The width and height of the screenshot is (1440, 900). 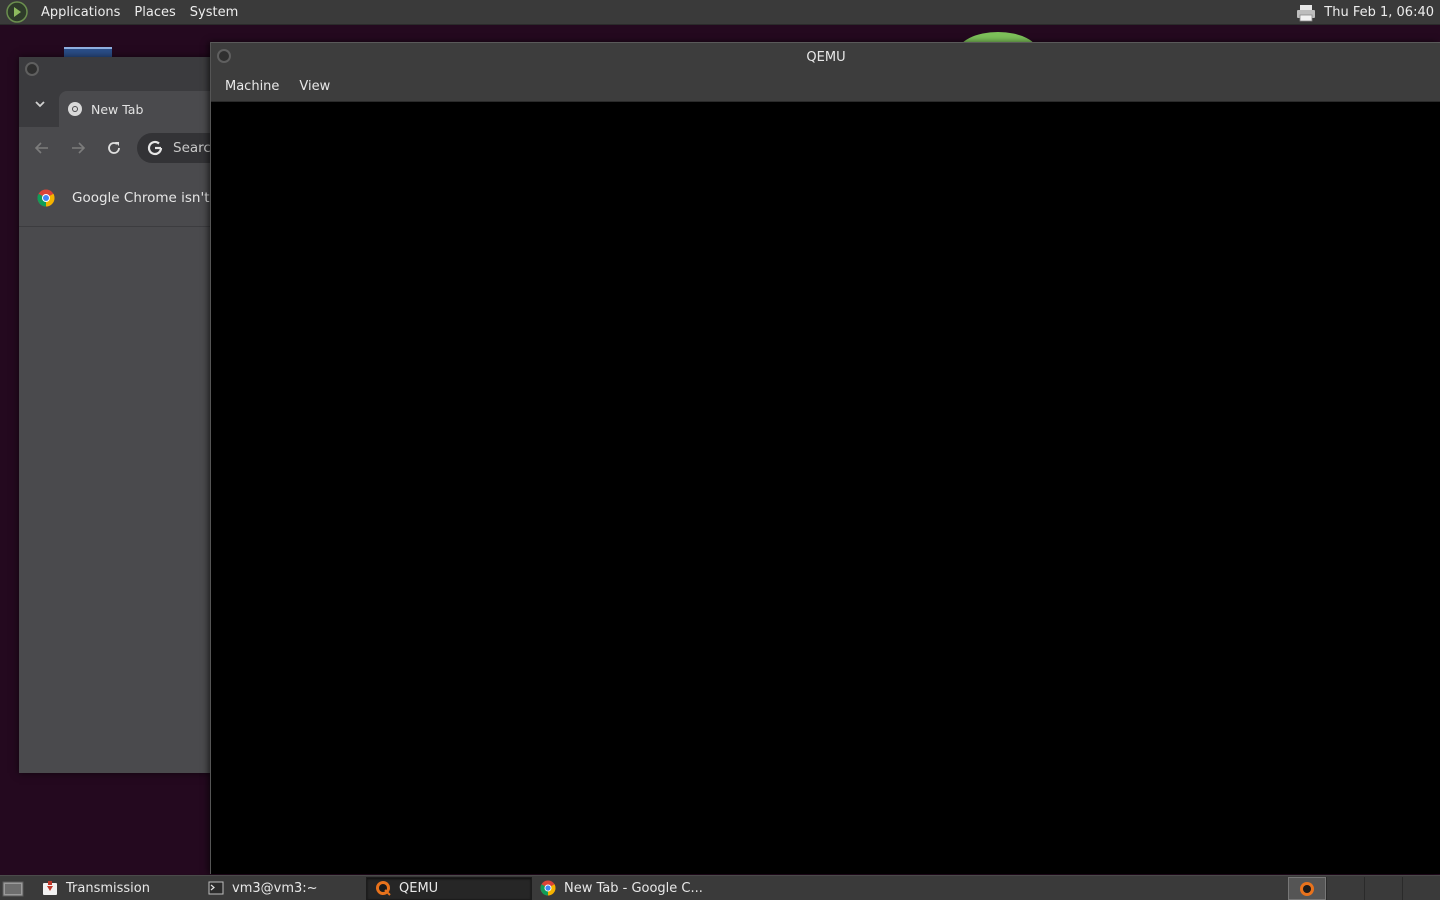 I want to click on chrome-tabstrip: New Tab, so click(x=119, y=105).